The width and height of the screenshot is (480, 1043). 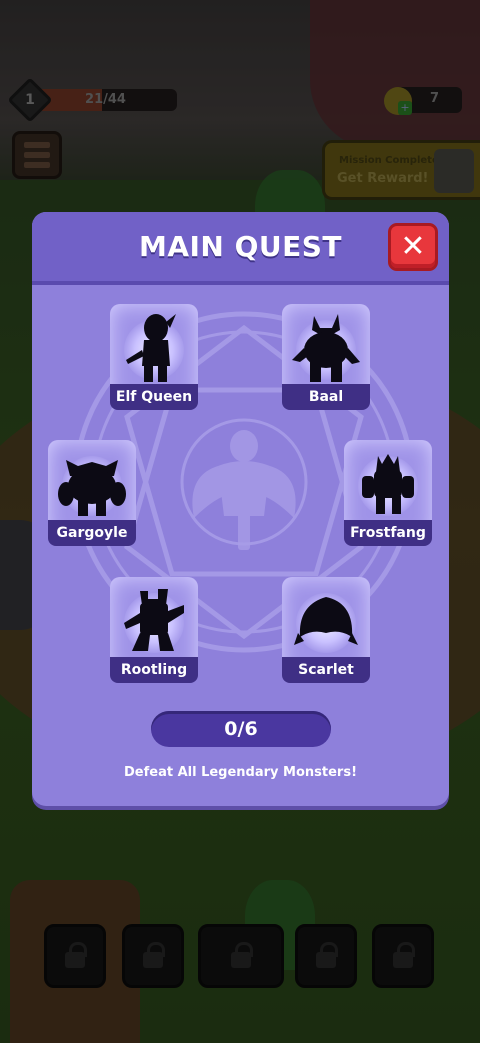 I want to click on monster-card-gargoyle: Gargoyle, so click(x=92, y=494).